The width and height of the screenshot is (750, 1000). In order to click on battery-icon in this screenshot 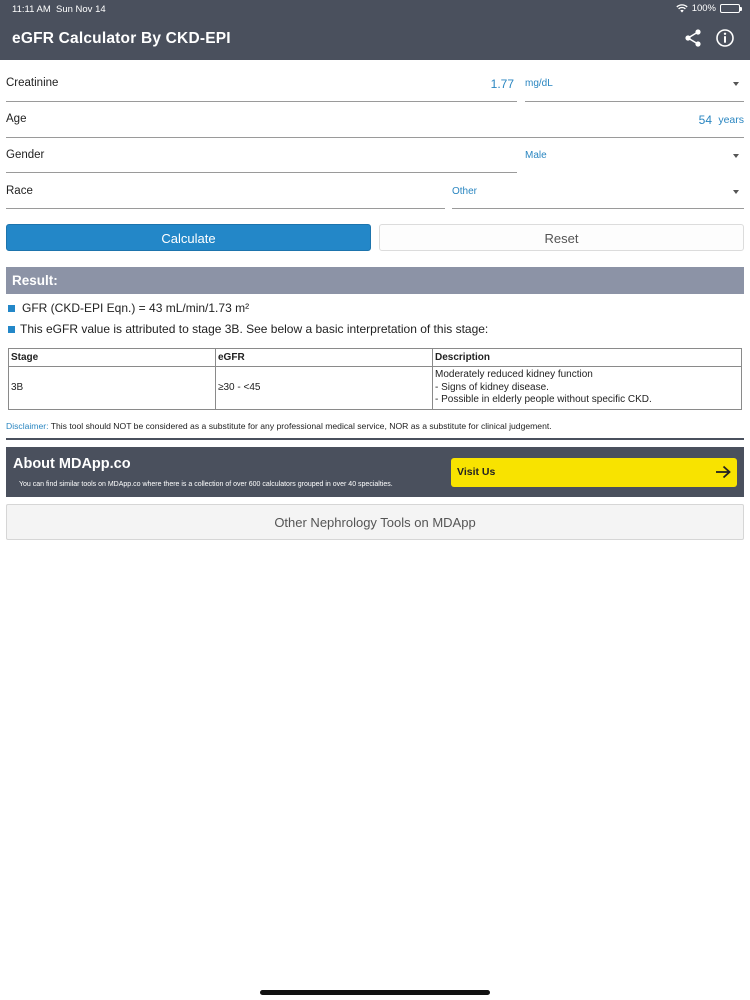, I will do `click(731, 8)`.